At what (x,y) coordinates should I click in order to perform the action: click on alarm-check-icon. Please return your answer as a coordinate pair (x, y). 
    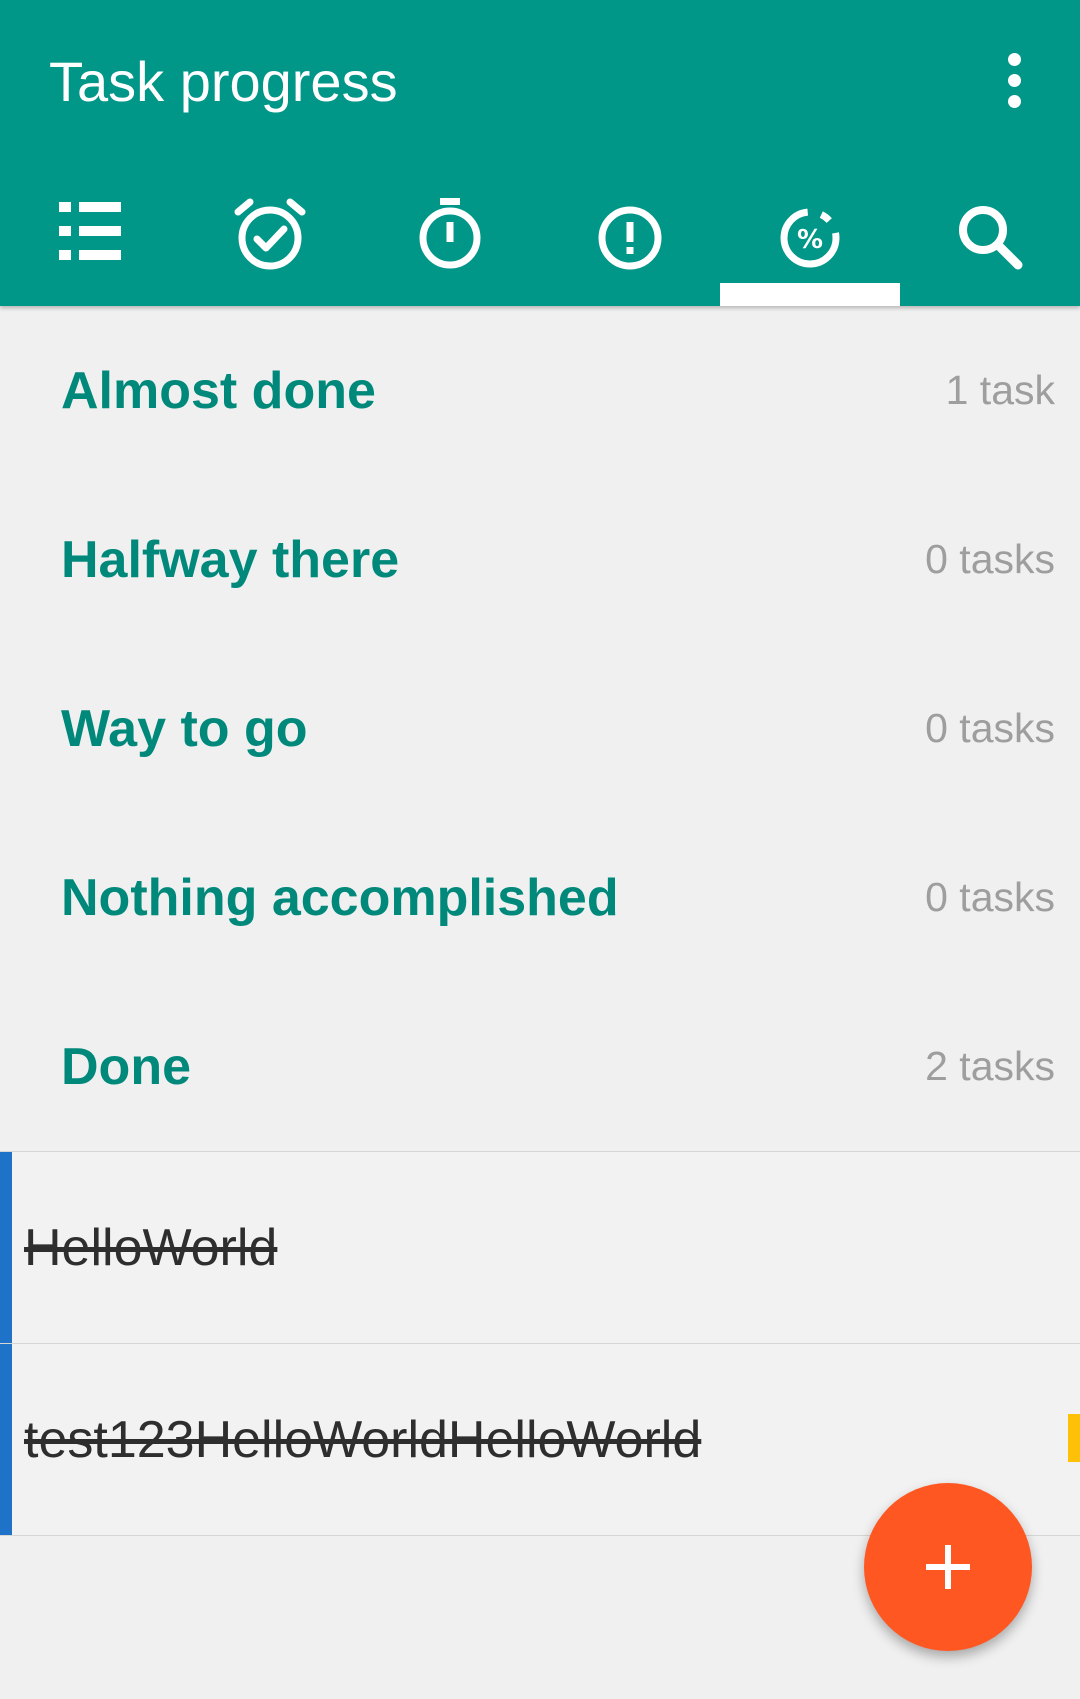
    Looking at the image, I should click on (270, 234).